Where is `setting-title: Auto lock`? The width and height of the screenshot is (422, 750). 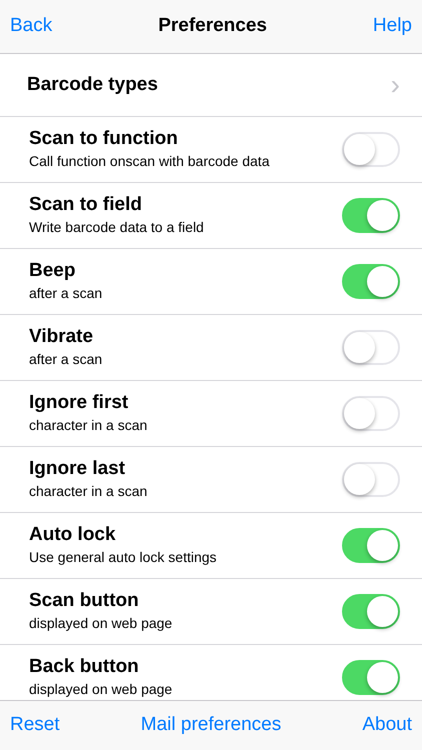
setting-title: Auto lock is located at coordinates (73, 534).